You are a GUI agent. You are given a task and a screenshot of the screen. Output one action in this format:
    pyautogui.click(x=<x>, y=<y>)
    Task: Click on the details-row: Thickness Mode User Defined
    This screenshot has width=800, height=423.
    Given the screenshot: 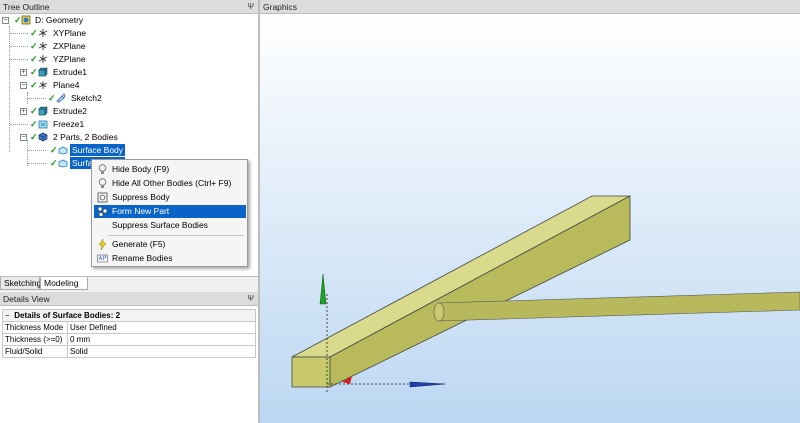 What is the action you would take?
    pyautogui.click(x=129, y=327)
    